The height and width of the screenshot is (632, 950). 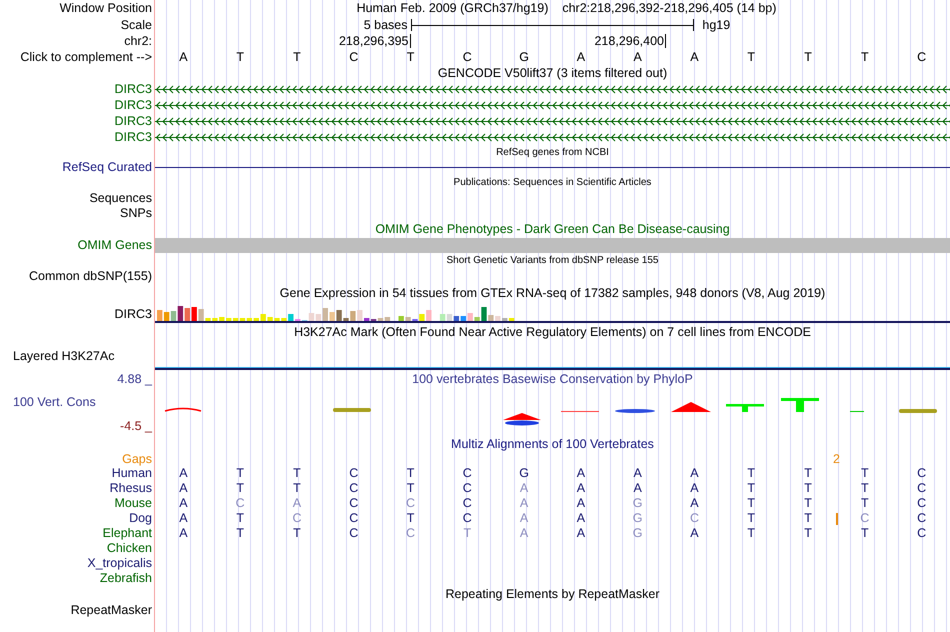 I want to click on track-label: chr2:, so click(x=138, y=41).